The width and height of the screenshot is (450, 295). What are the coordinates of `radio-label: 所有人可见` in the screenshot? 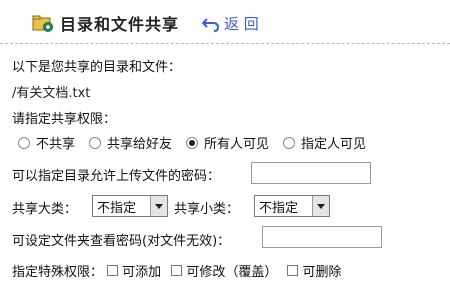 It's located at (237, 144).